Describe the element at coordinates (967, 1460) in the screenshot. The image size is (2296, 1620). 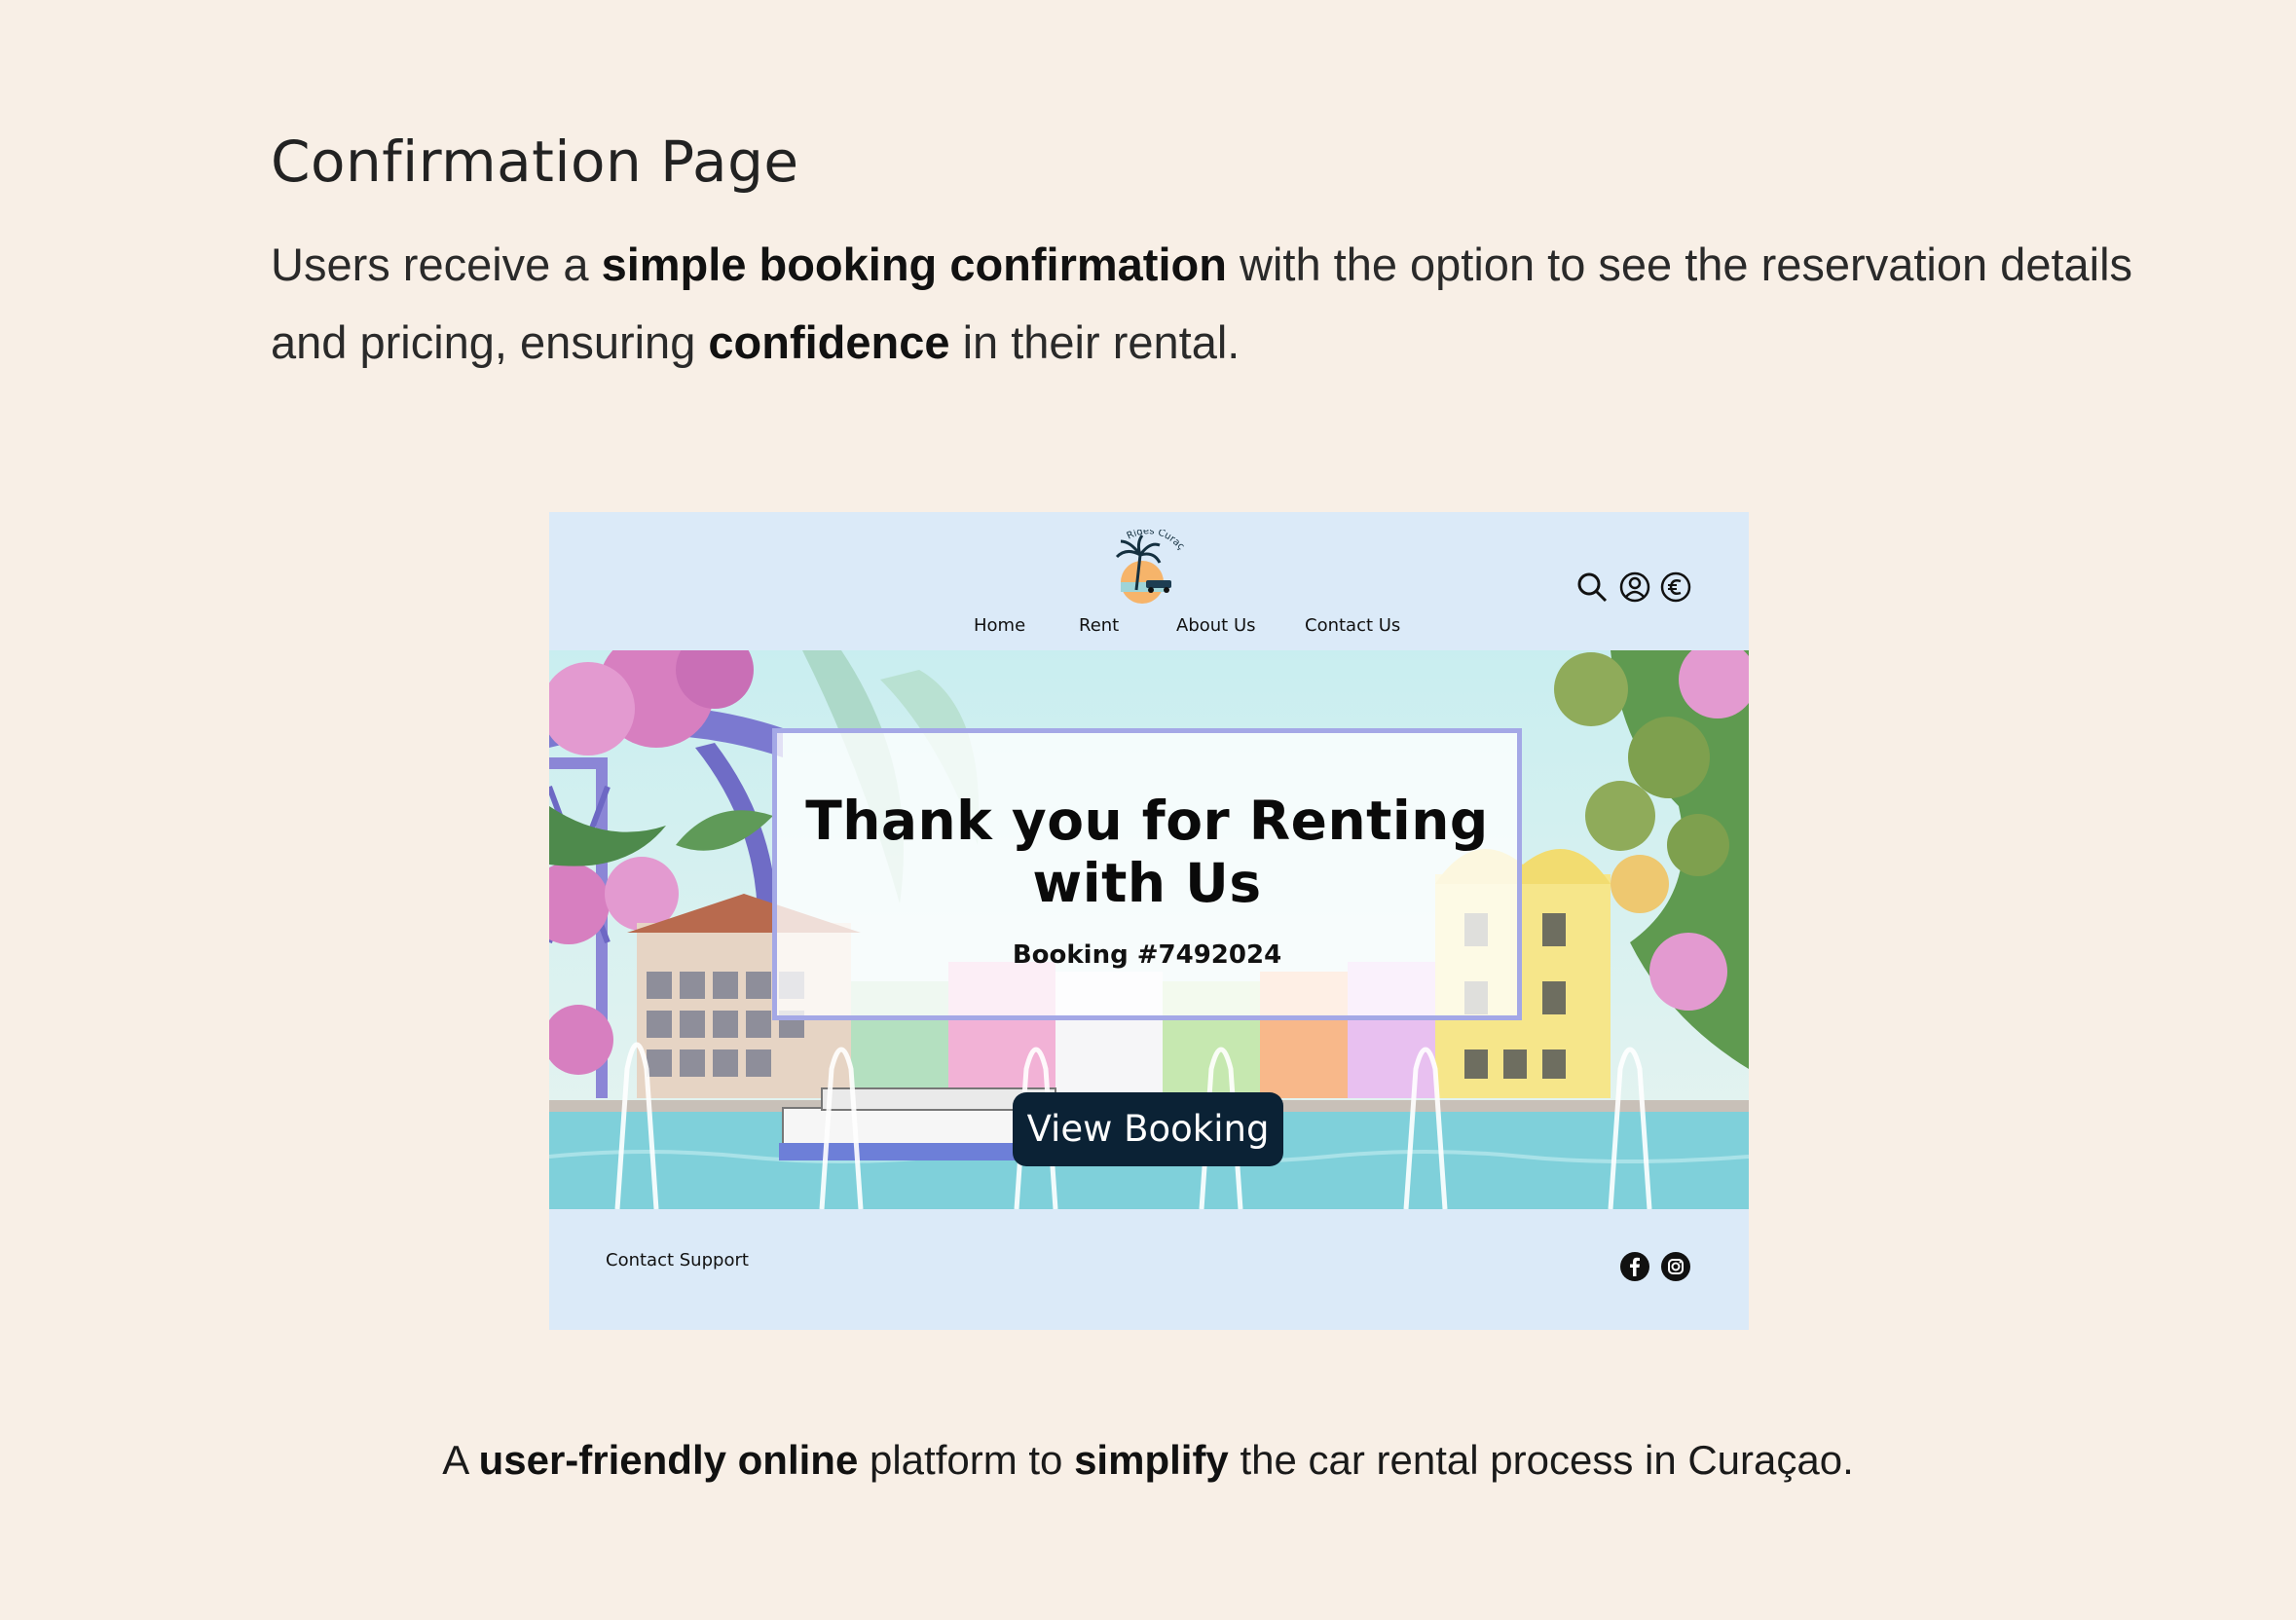
I see `tagline-text-2: platform to` at that location.